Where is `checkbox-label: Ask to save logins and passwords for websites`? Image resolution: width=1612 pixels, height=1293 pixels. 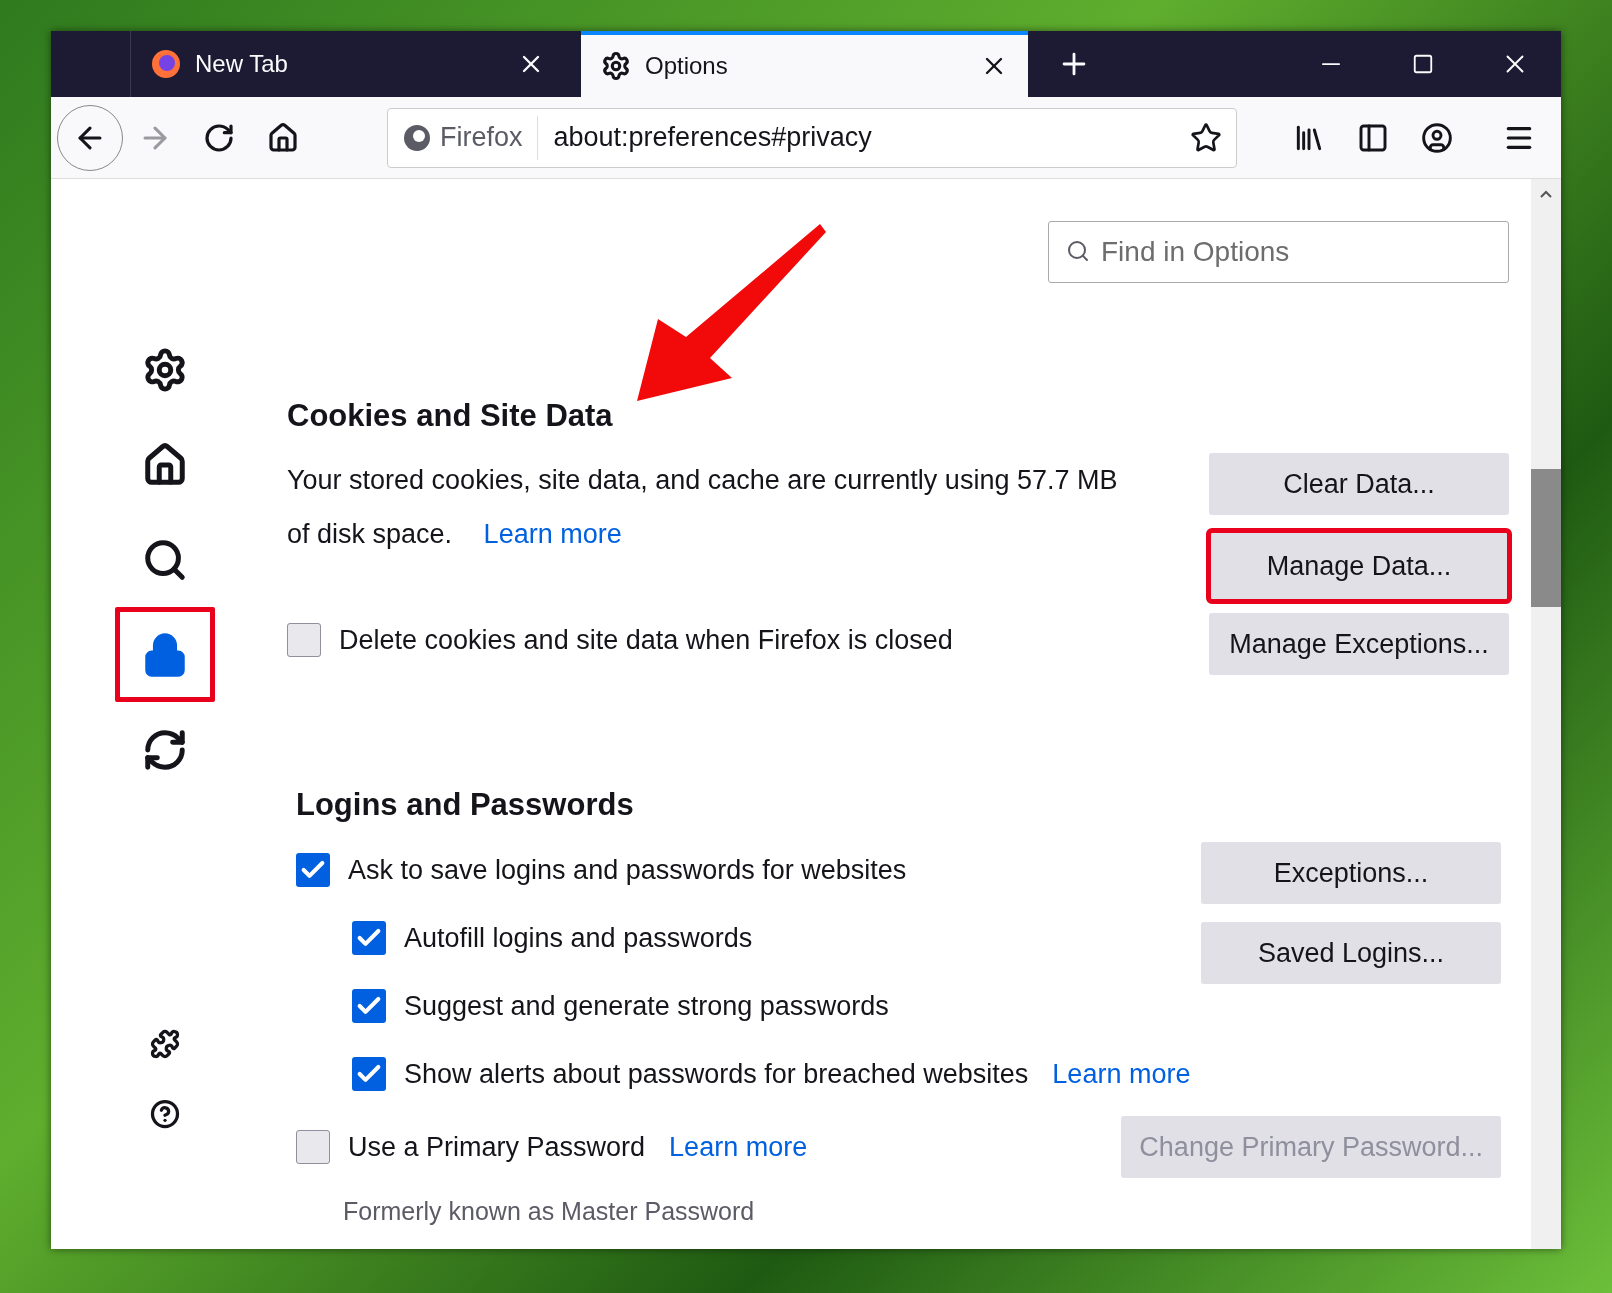
checkbox-label: Ask to save logins and passwords for websites is located at coordinates (627, 870).